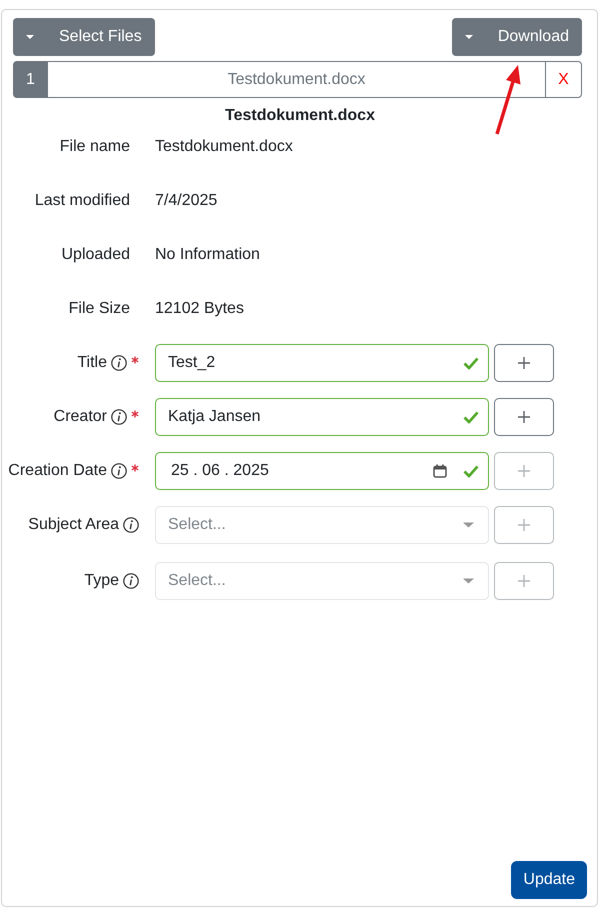  Describe the element at coordinates (80, 417) in the screenshot. I see `field-label: Creator` at that location.